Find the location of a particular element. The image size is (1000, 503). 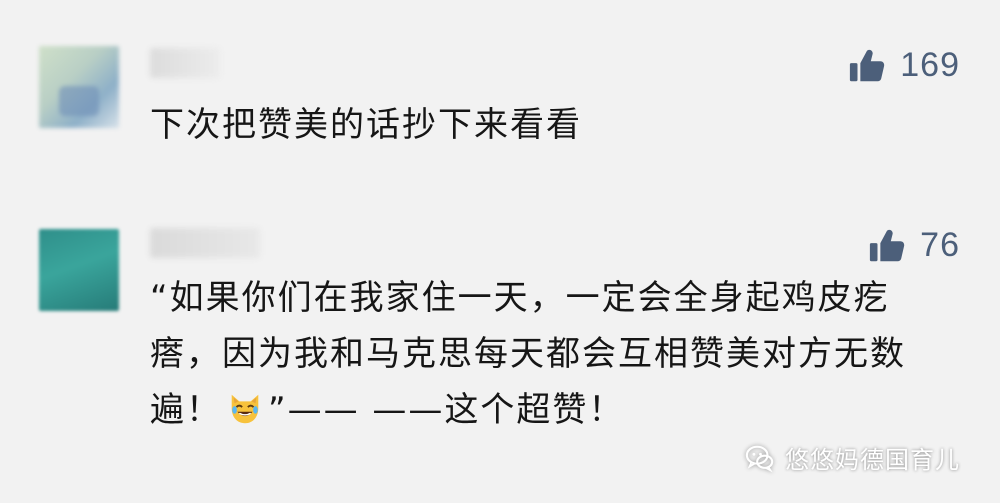

comment-text-part: ”—— ——这个超赞！ is located at coordinates (446, 410).